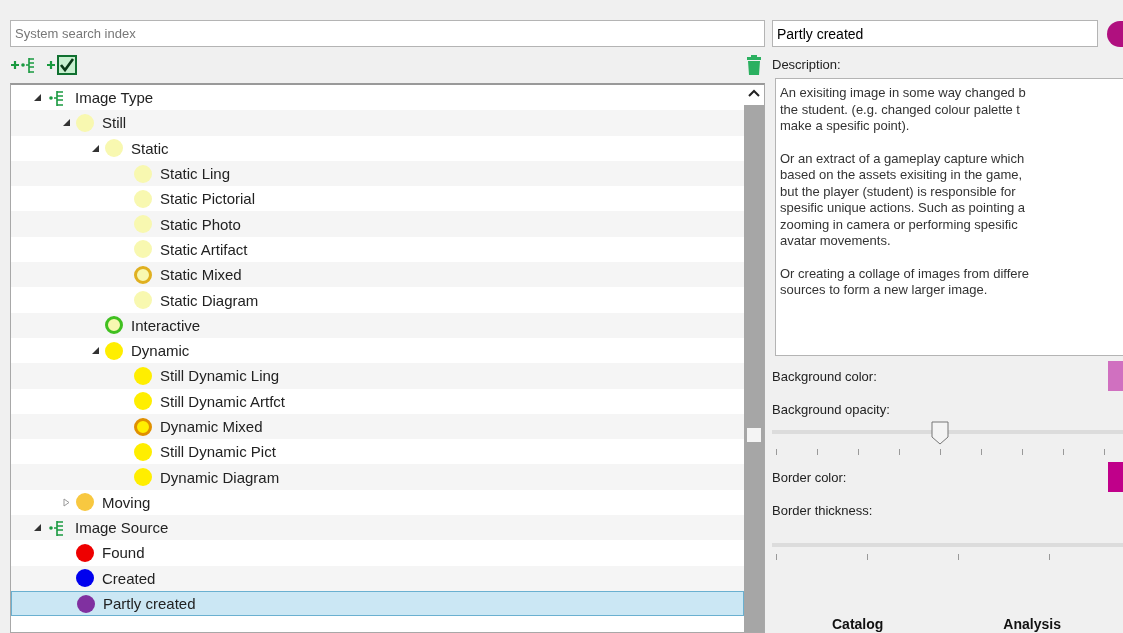  What do you see at coordinates (949, 217) in the screenshot?
I see `description-field: An exisiting image in some way changed b the student. (e.g. changed colour palette t make a spesific point). Or an extract of a gameplay capture which based on the assets exisiting in the game, but the player (student) is responsible for spesific unique actions. Such as pointing a zooming in camera or performing spesific avatar movements. Or creating a collage of images from differe sources to form a new larger image.` at bounding box center [949, 217].